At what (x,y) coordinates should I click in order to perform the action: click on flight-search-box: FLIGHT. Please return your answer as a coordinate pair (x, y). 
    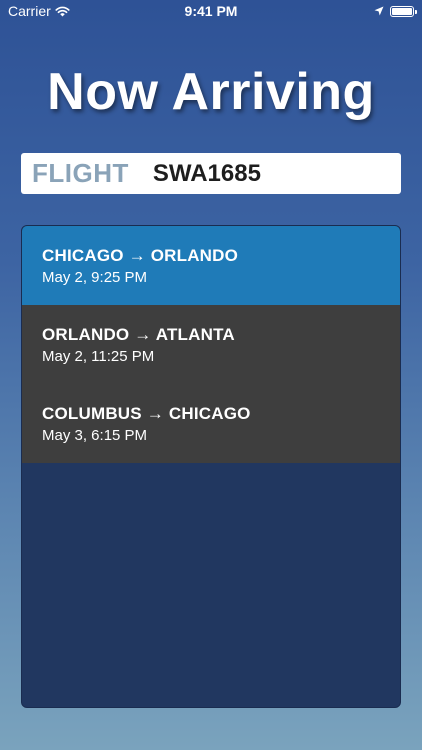
    Looking at the image, I should click on (221, 173).